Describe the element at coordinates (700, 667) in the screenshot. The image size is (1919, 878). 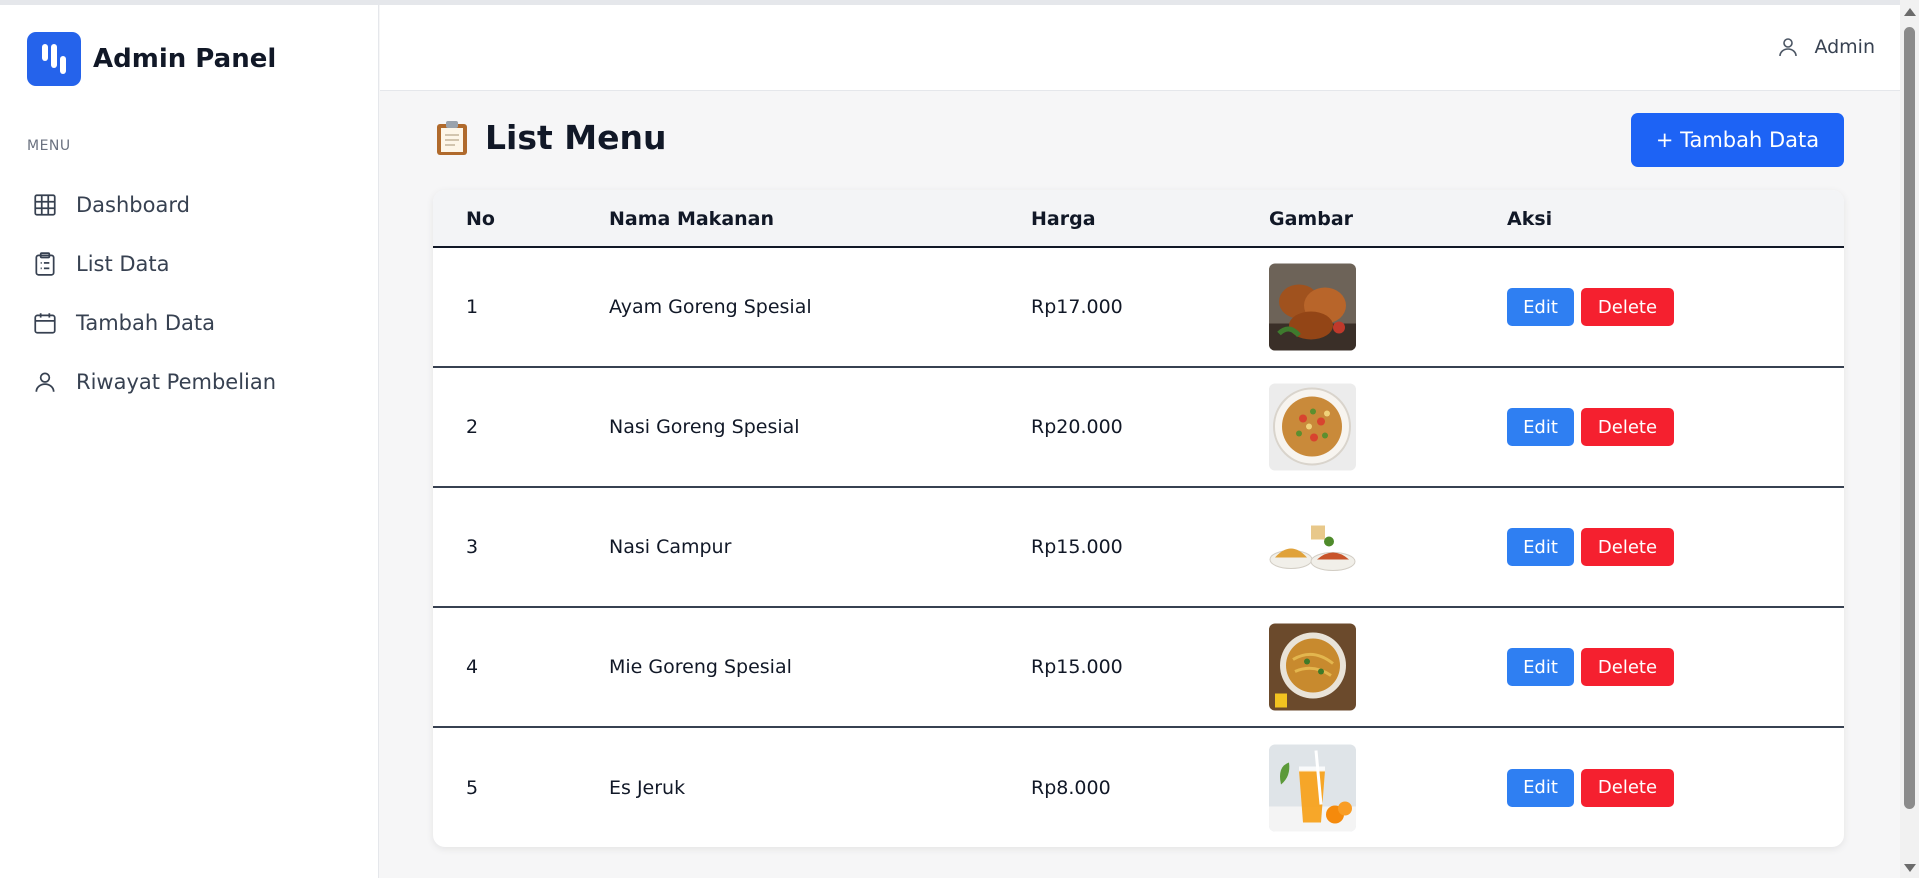
I see `food-name: Mie Goreng Spesial` at that location.